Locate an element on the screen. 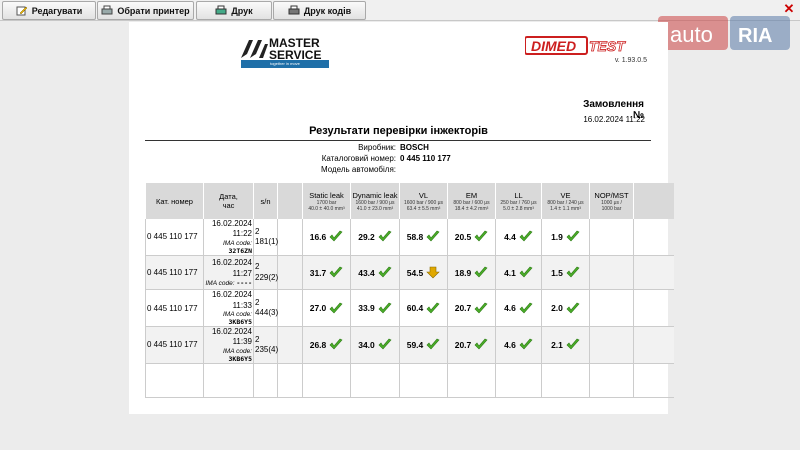 Image resolution: width=800 pixels, height=450 pixels. catalog-label: Каталоговий номер: is located at coordinates (358, 158).